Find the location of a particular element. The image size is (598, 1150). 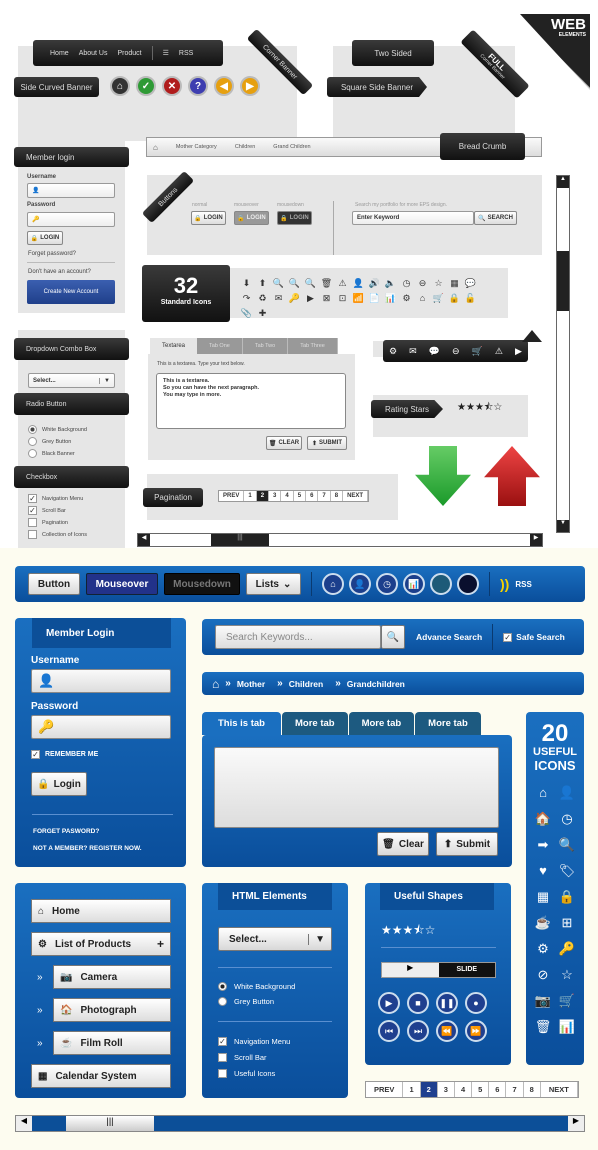

scroll-left-button: ◀ is located at coordinates (144, 540).